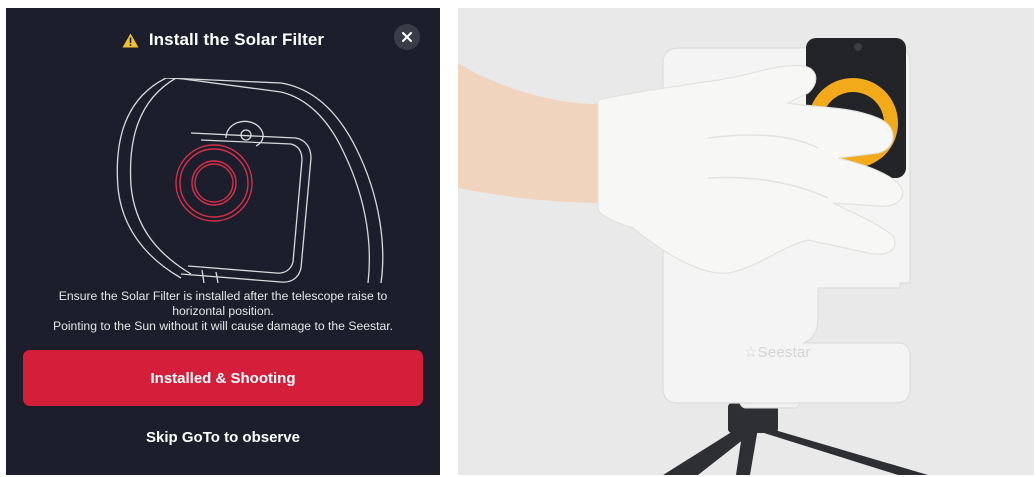  What do you see at coordinates (130, 40) in the screenshot?
I see `warning-icon` at bounding box center [130, 40].